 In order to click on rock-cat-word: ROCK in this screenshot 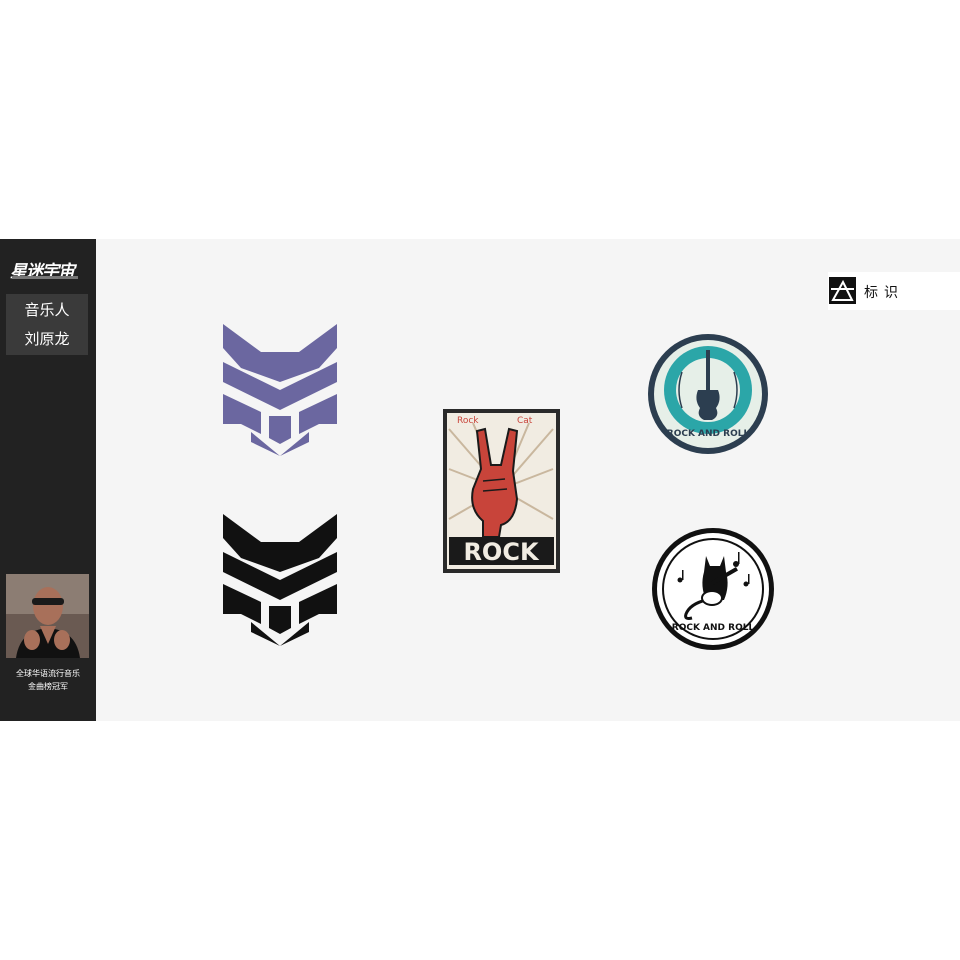, I will do `click(501, 552)`.